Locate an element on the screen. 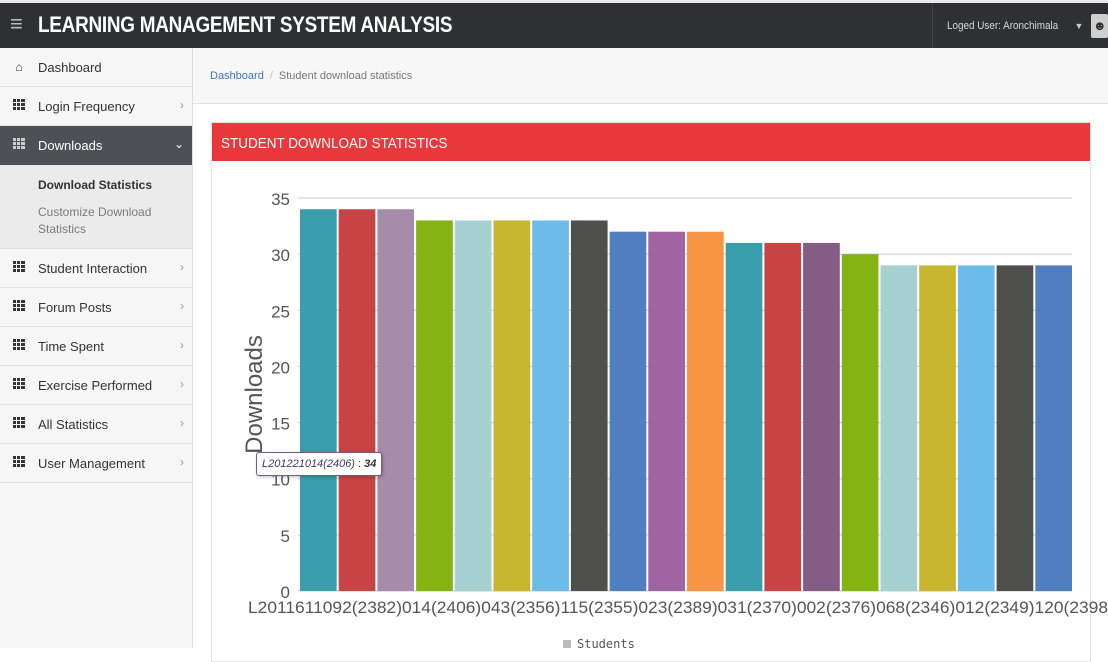 Image resolution: width=1108 pixels, height=662 pixels. legend-label: Students is located at coordinates (606, 642).